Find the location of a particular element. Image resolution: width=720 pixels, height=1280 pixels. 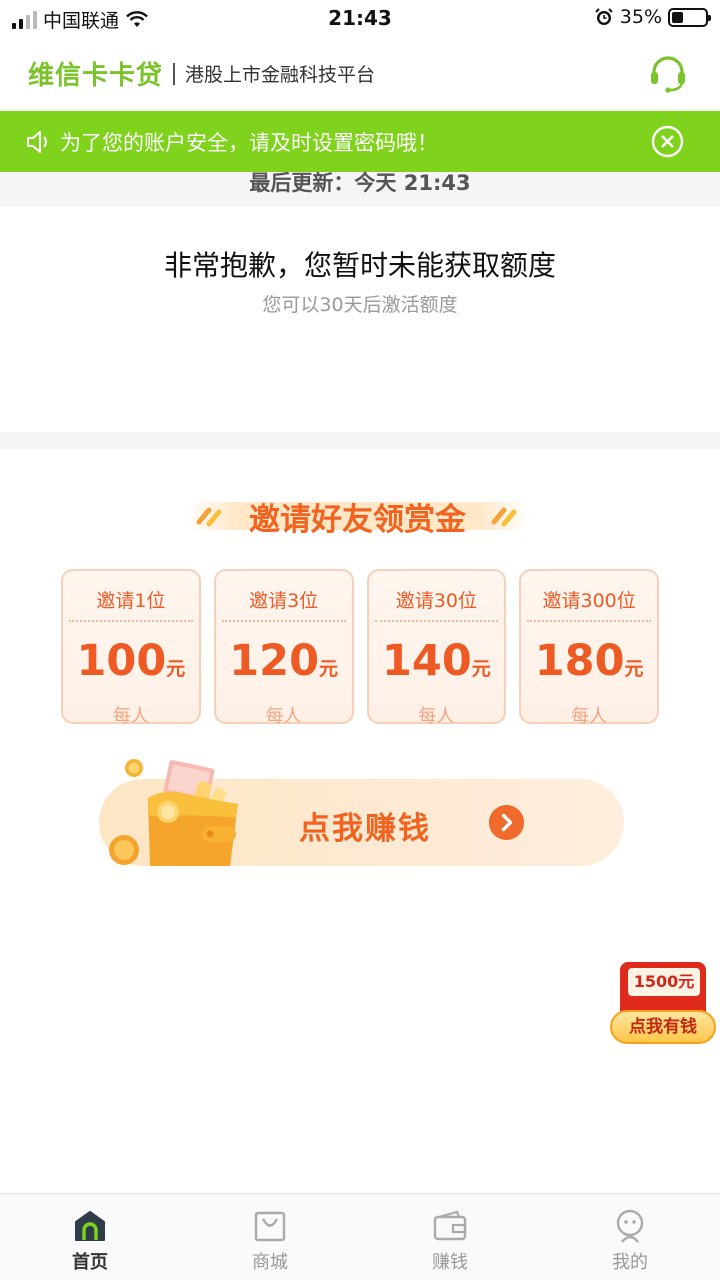

reward-card: 邀请3位 120元 每人 is located at coordinates (283, 648).